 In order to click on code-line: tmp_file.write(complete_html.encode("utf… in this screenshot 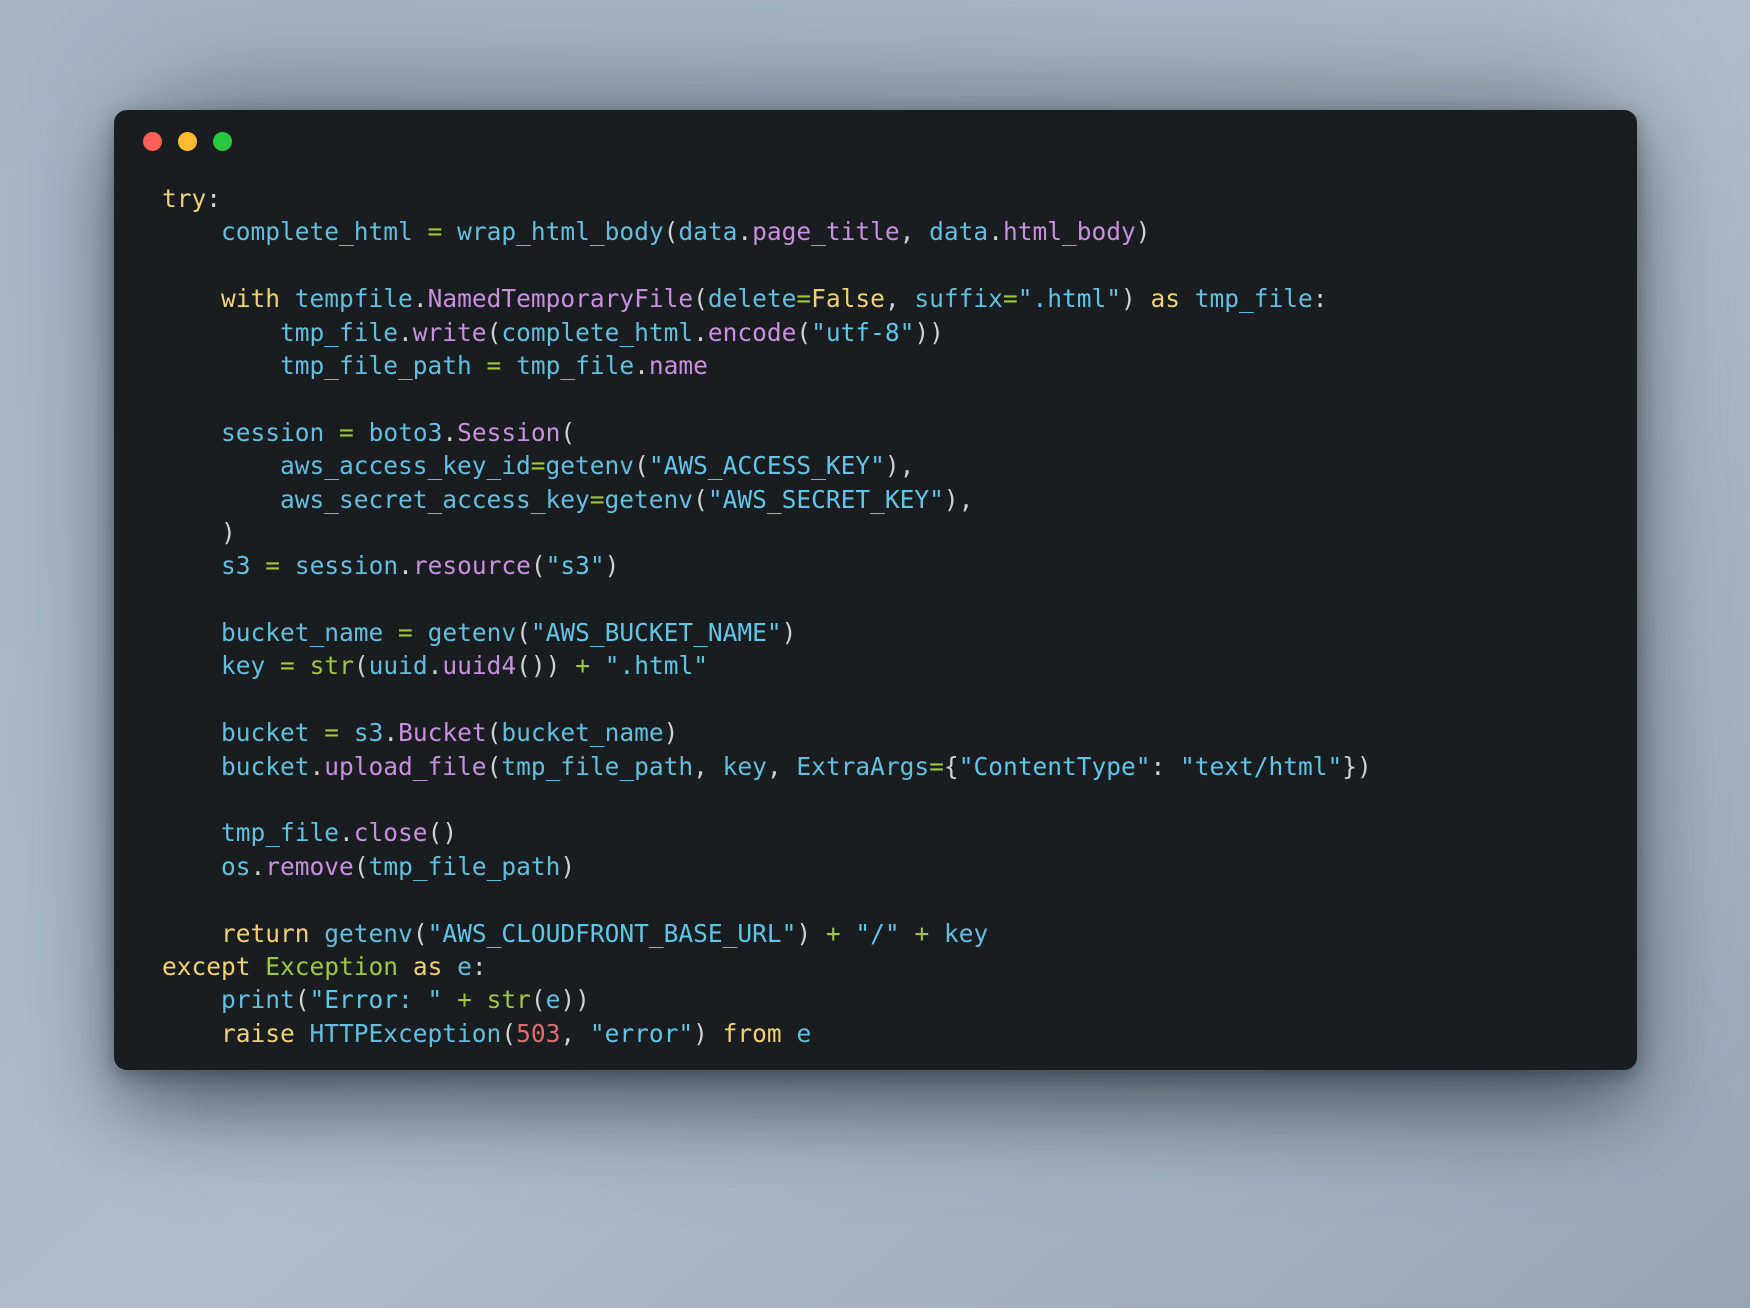, I will do `click(899, 332)`.